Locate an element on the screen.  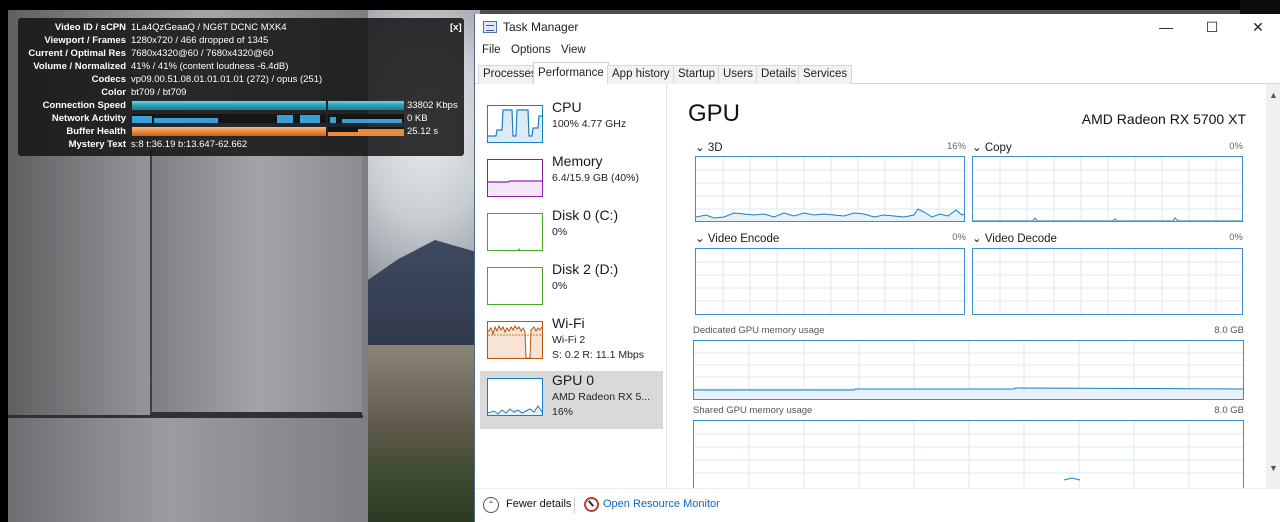
menu-options: Options is located at coordinates (531, 50).